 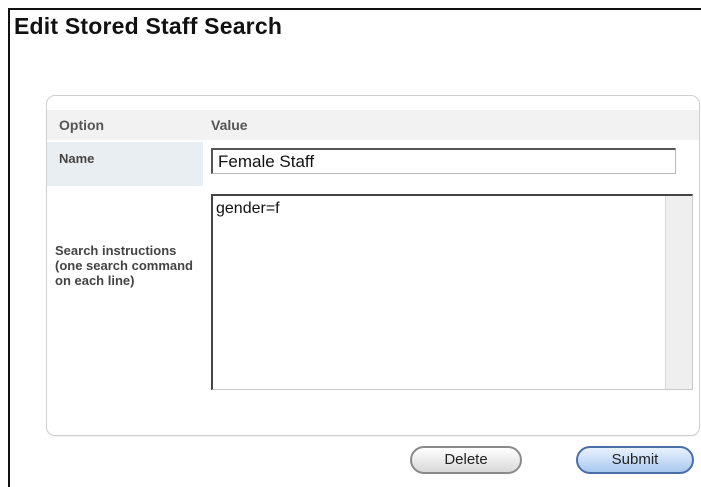 What do you see at coordinates (9, 247) in the screenshot?
I see `window-left-border` at bounding box center [9, 247].